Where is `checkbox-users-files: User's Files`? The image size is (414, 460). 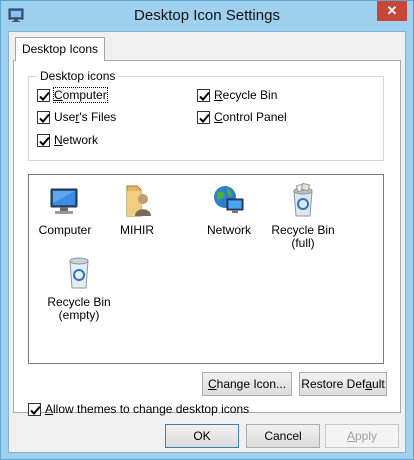
checkbox-users-files: User's Files is located at coordinates (76, 117).